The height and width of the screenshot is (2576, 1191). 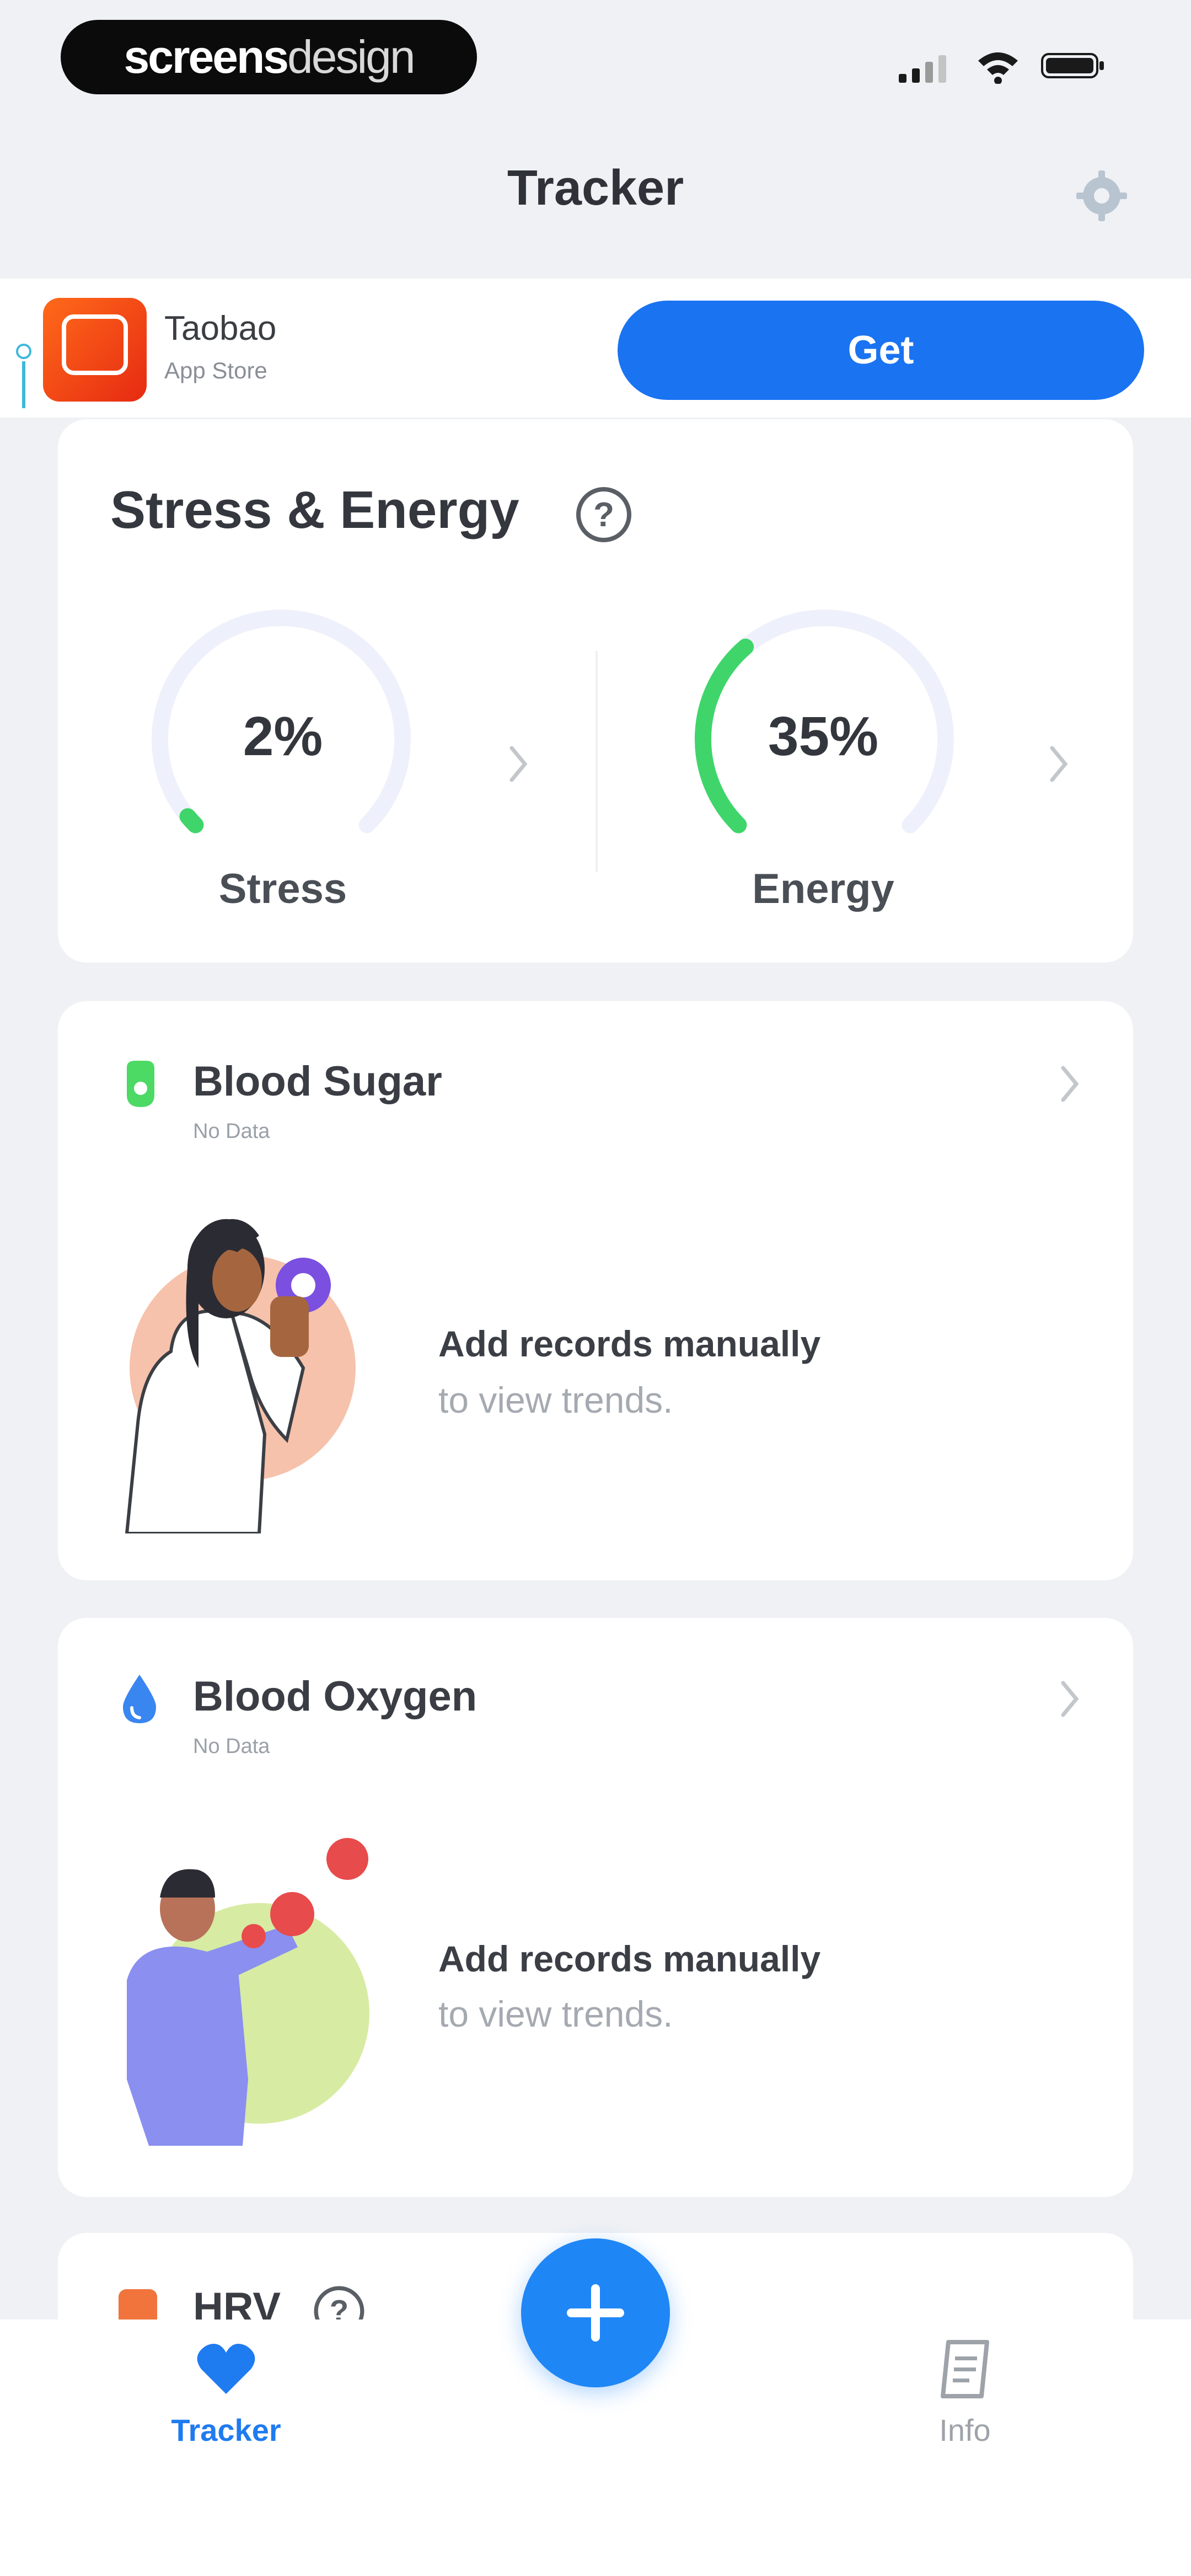 I want to click on ad-choices-icon, so click(x=24, y=375).